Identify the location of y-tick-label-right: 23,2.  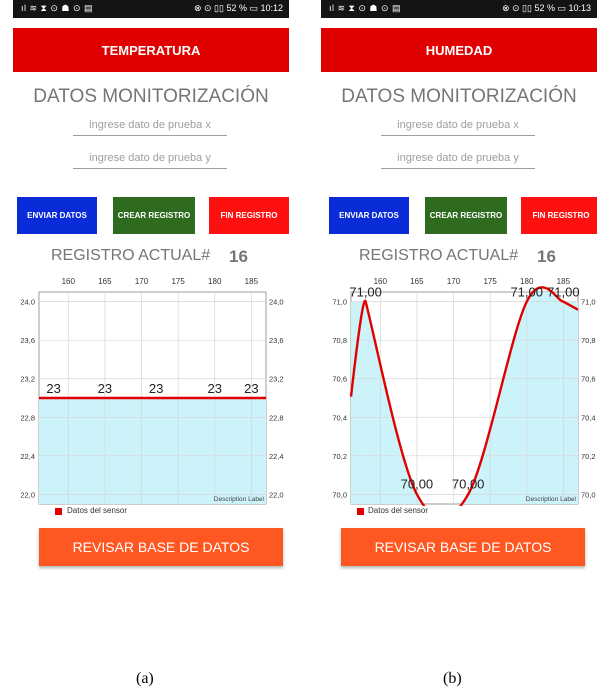
(276, 379).